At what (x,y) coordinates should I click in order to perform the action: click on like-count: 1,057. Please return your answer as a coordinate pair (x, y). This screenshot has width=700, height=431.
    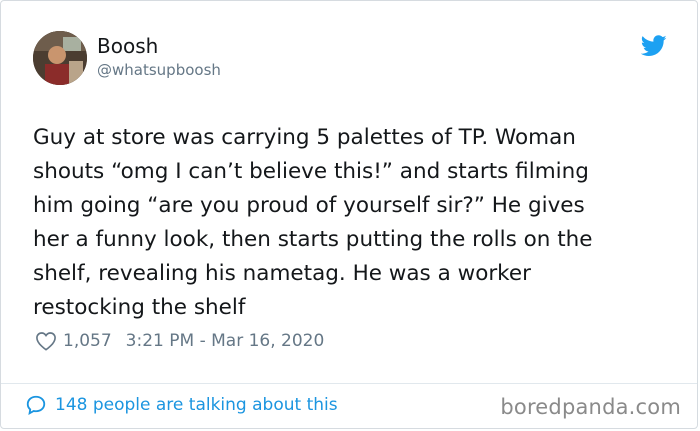
    Looking at the image, I should click on (87, 341).